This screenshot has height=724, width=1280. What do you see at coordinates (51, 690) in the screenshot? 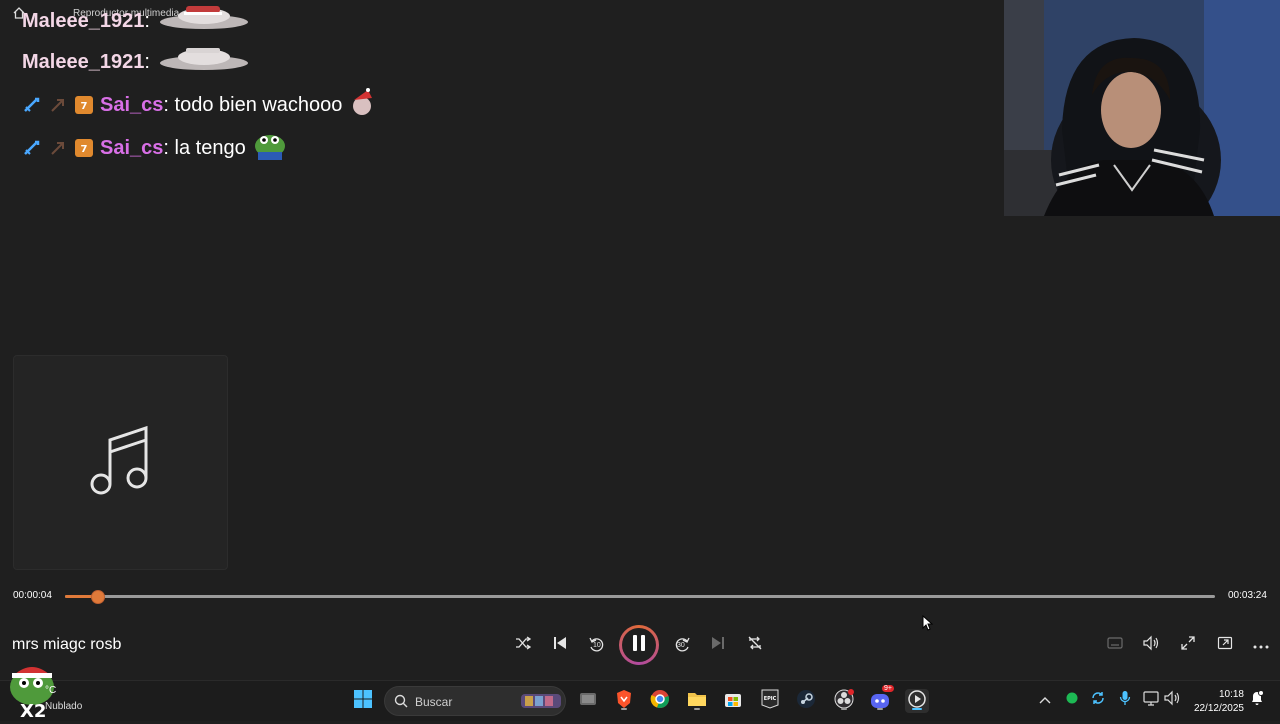
I see `weather-temp: °C` at bounding box center [51, 690].